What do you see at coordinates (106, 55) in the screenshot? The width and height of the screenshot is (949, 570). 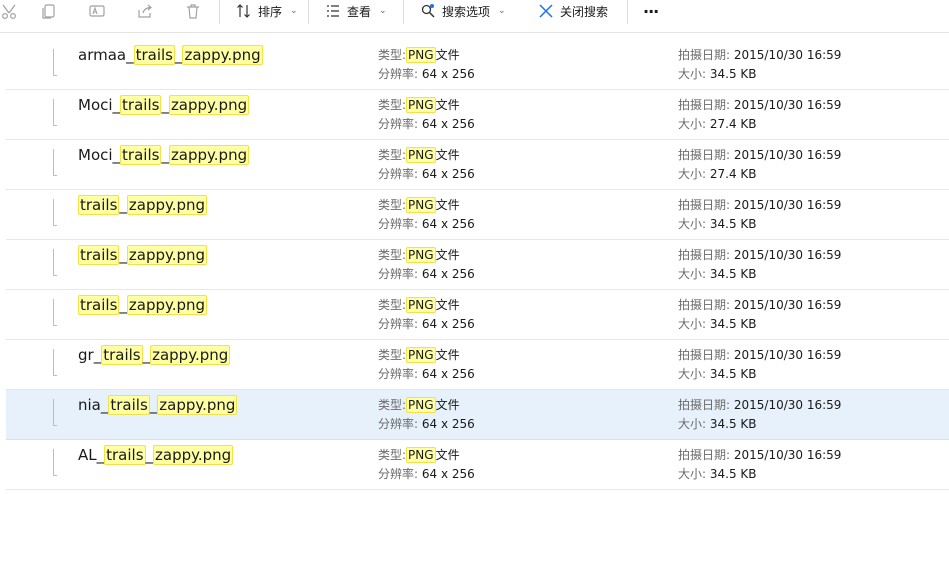 I see `file-name-prefix: armaa_` at bounding box center [106, 55].